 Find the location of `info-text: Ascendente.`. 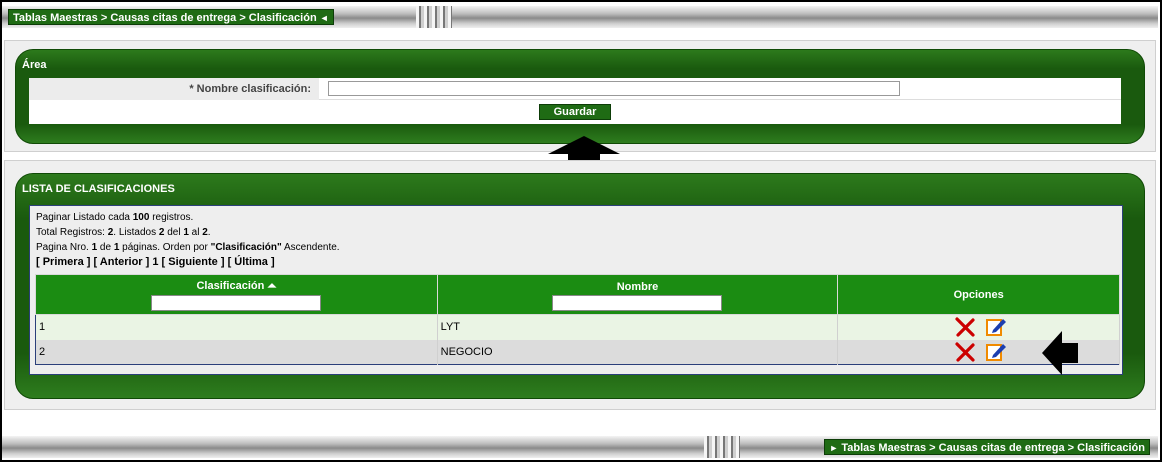

info-text: Ascendente. is located at coordinates (310, 247).